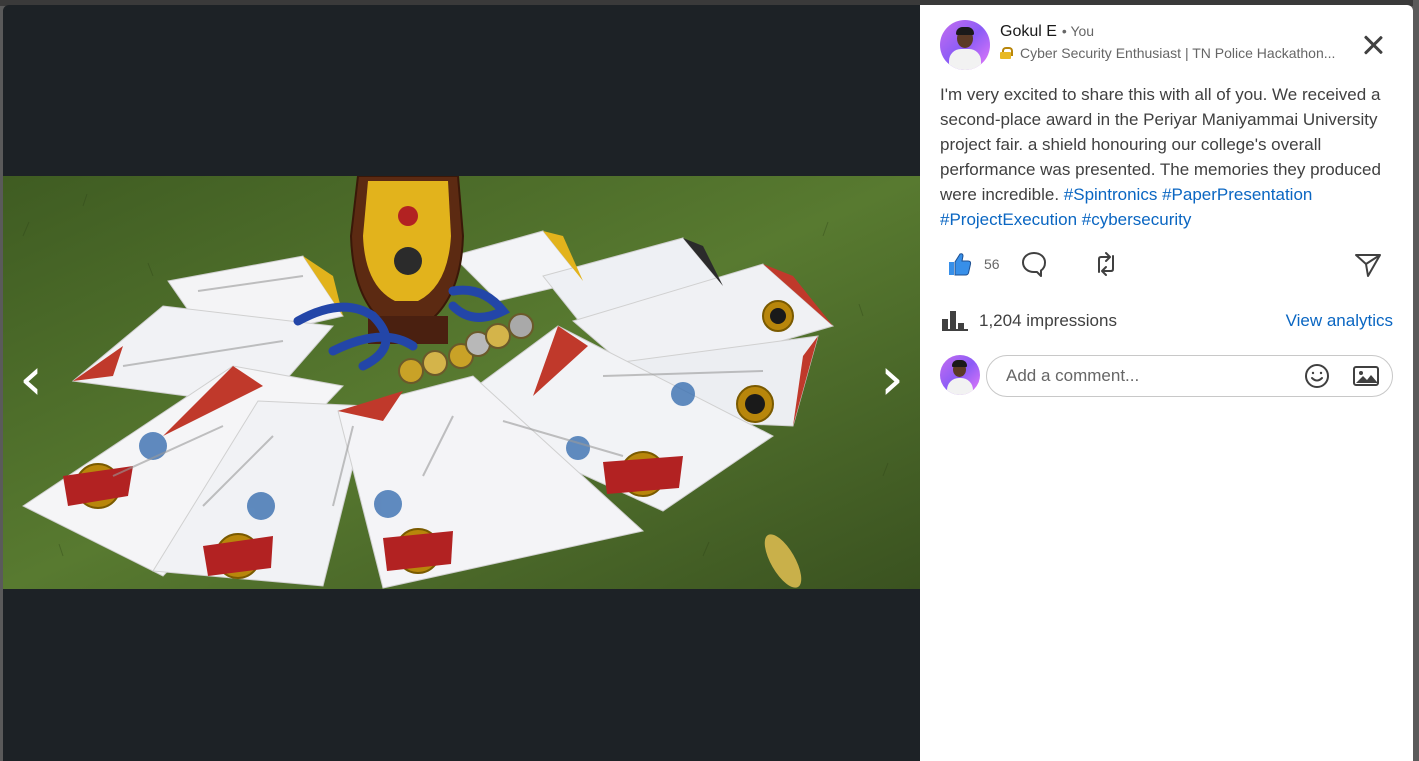  What do you see at coordinates (959, 264) in the screenshot?
I see `like-icon` at bounding box center [959, 264].